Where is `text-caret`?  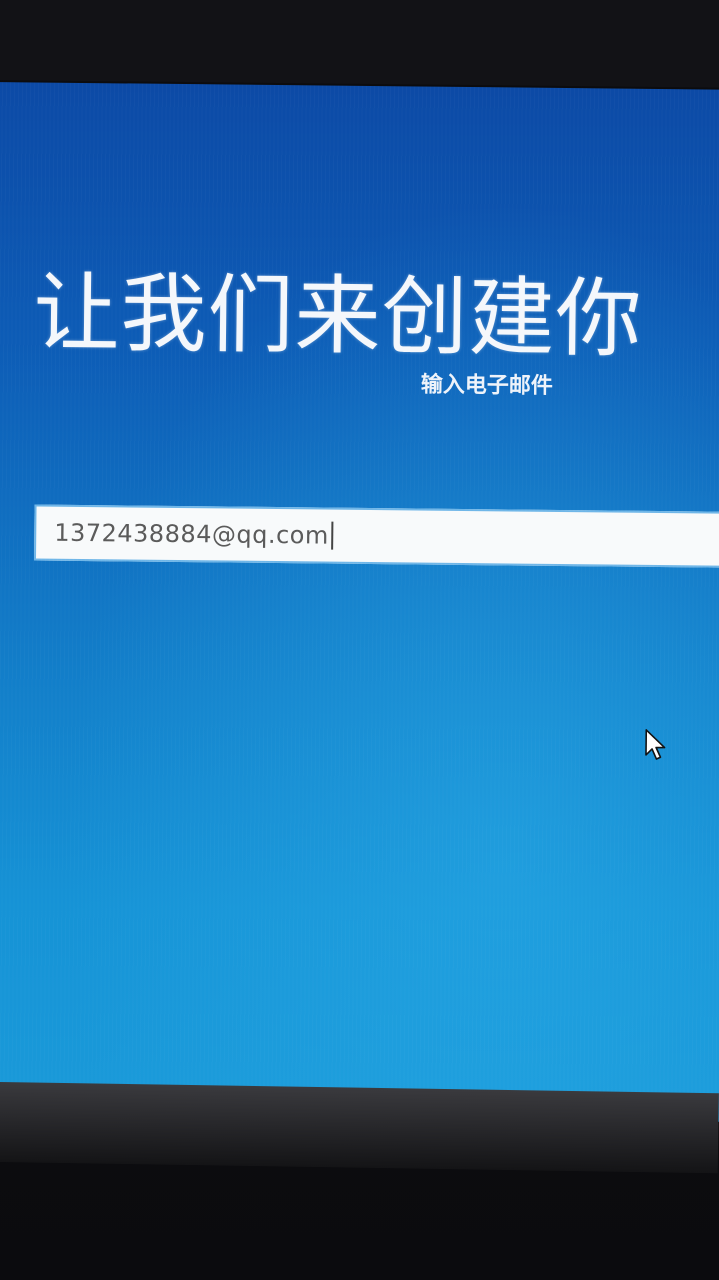 text-caret is located at coordinates (331, 535).